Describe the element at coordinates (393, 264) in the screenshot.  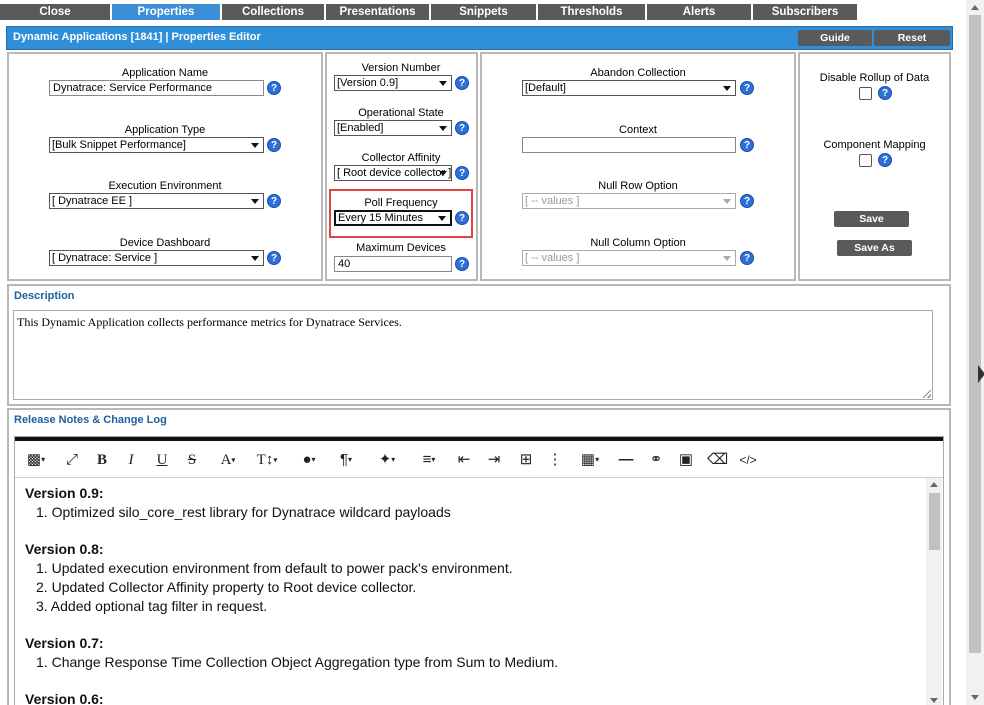
I see `maximum-devices-input: 40` at that location.